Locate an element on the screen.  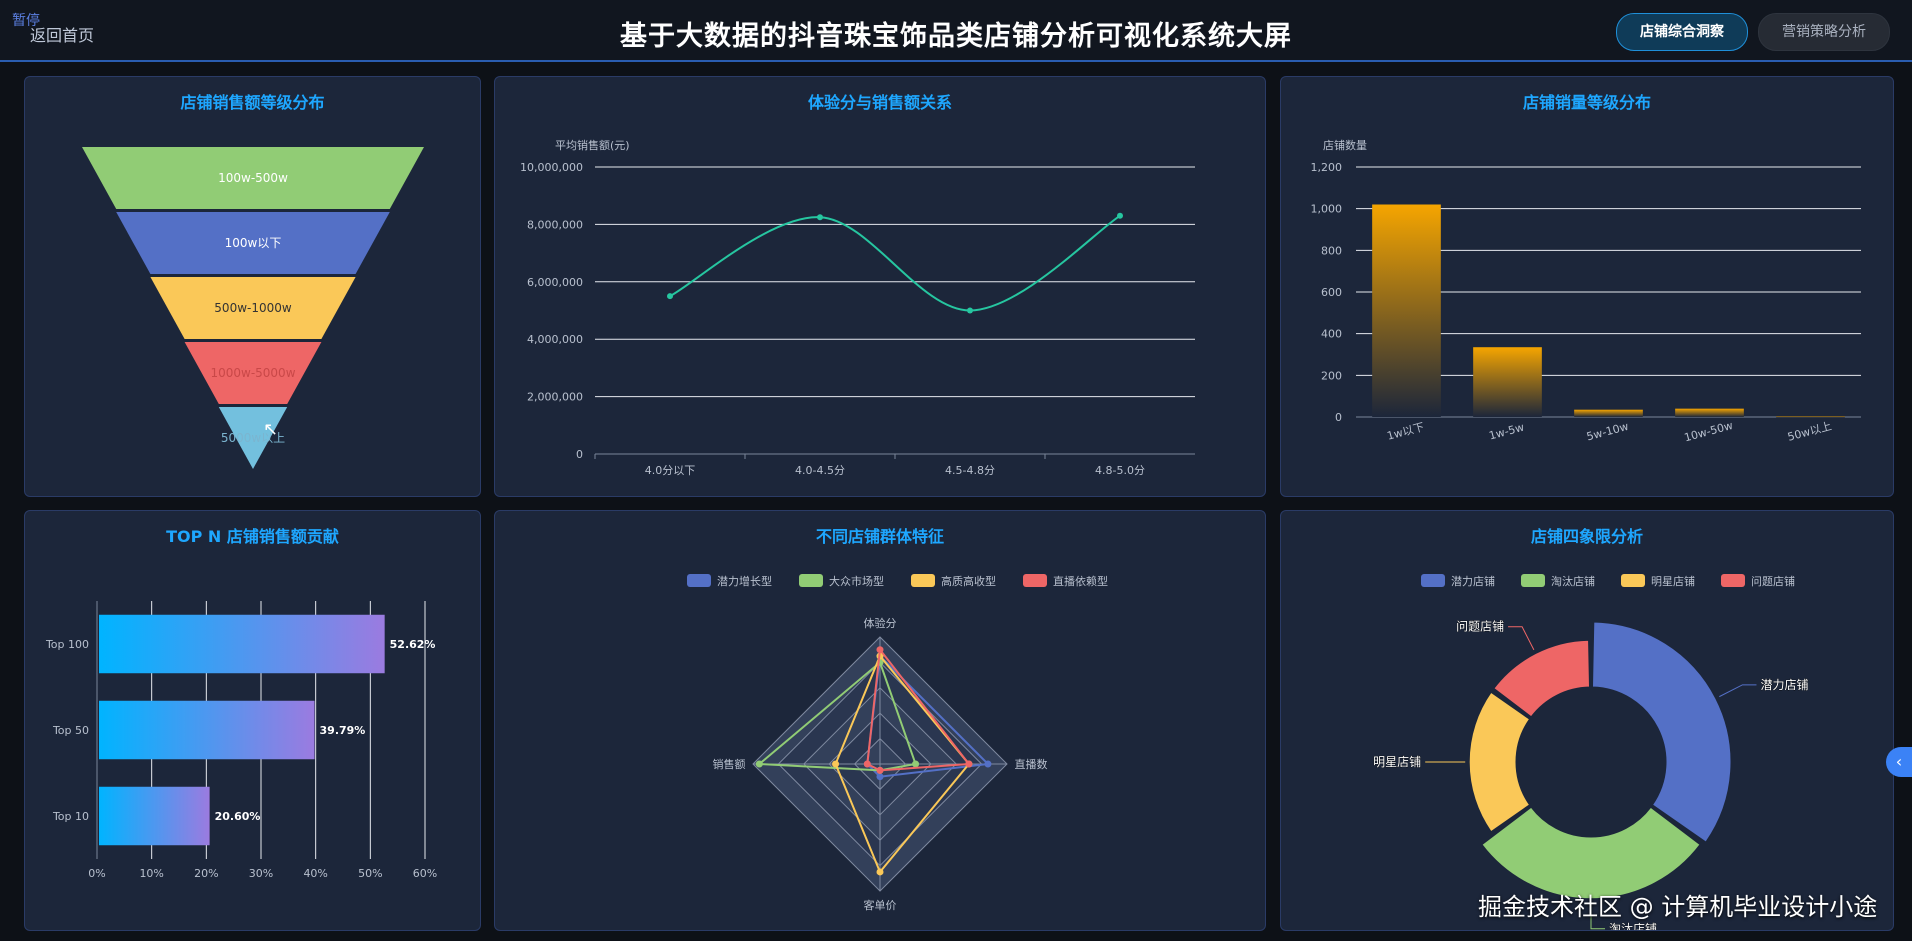
slice-label: 潜力店铺 is located at coordinates (1784, 685).